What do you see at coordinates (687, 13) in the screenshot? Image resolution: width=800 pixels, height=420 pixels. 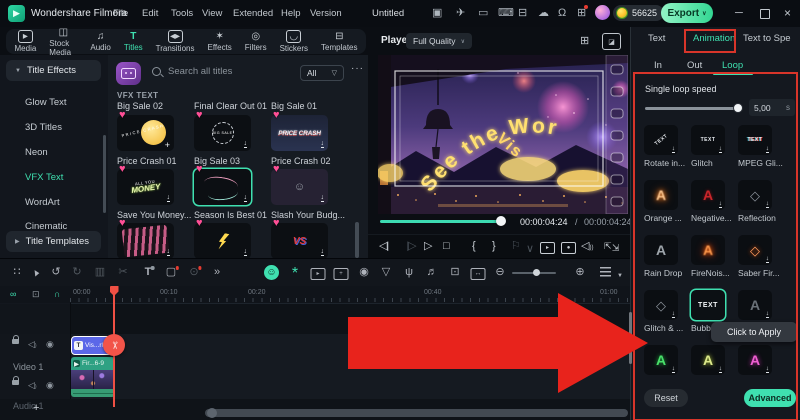 I see `export-button: Export ∨` at bounding box center [687, 13].